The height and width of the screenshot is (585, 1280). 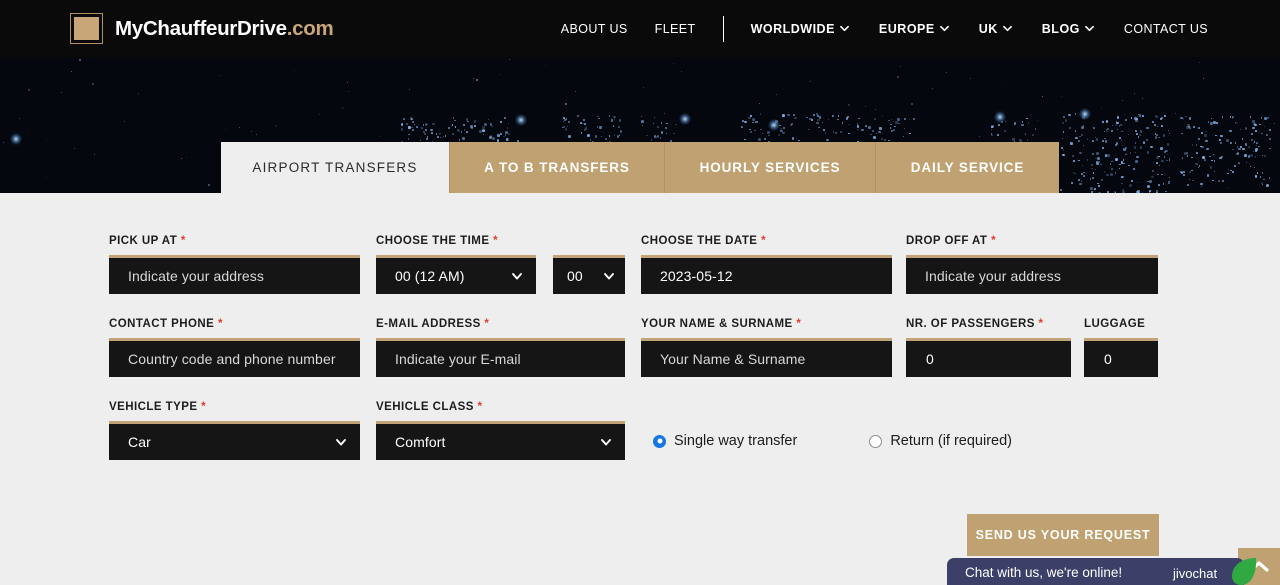 I want to click on passengers-value: 0, so click(x=930, y=359).